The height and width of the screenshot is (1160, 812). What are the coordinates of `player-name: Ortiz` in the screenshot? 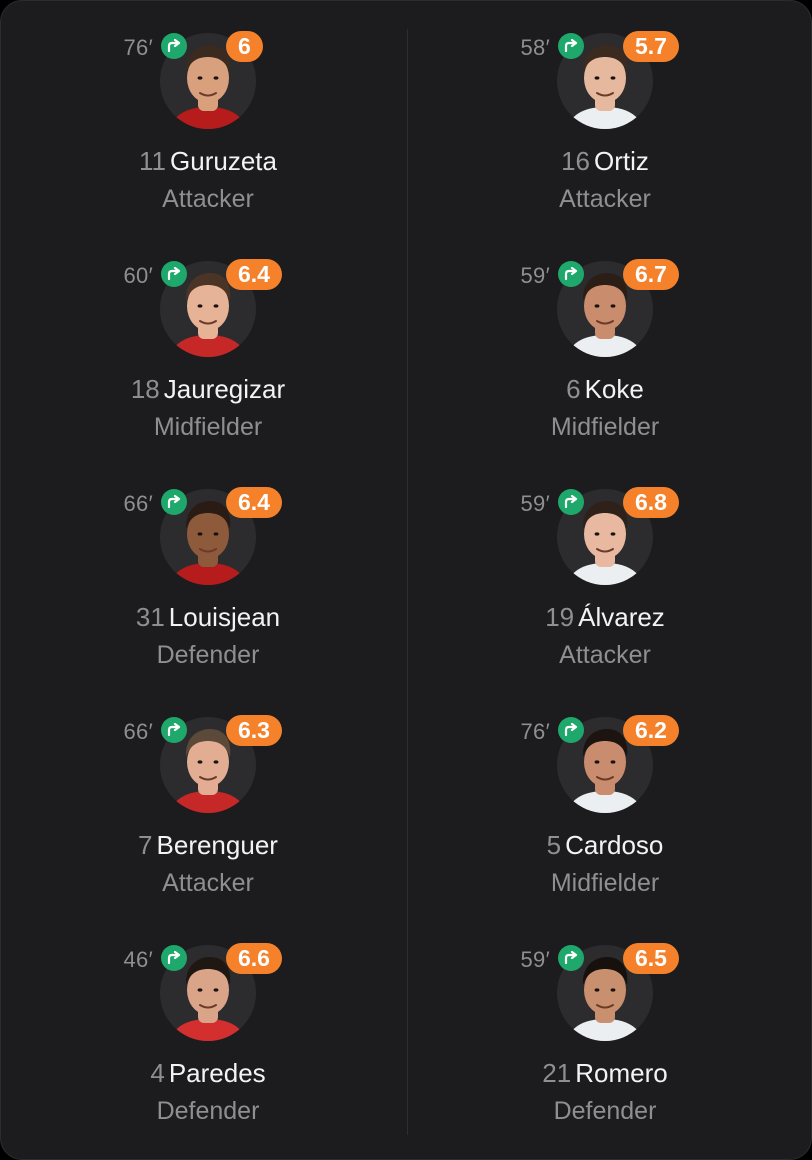 It's located at (621, 161).